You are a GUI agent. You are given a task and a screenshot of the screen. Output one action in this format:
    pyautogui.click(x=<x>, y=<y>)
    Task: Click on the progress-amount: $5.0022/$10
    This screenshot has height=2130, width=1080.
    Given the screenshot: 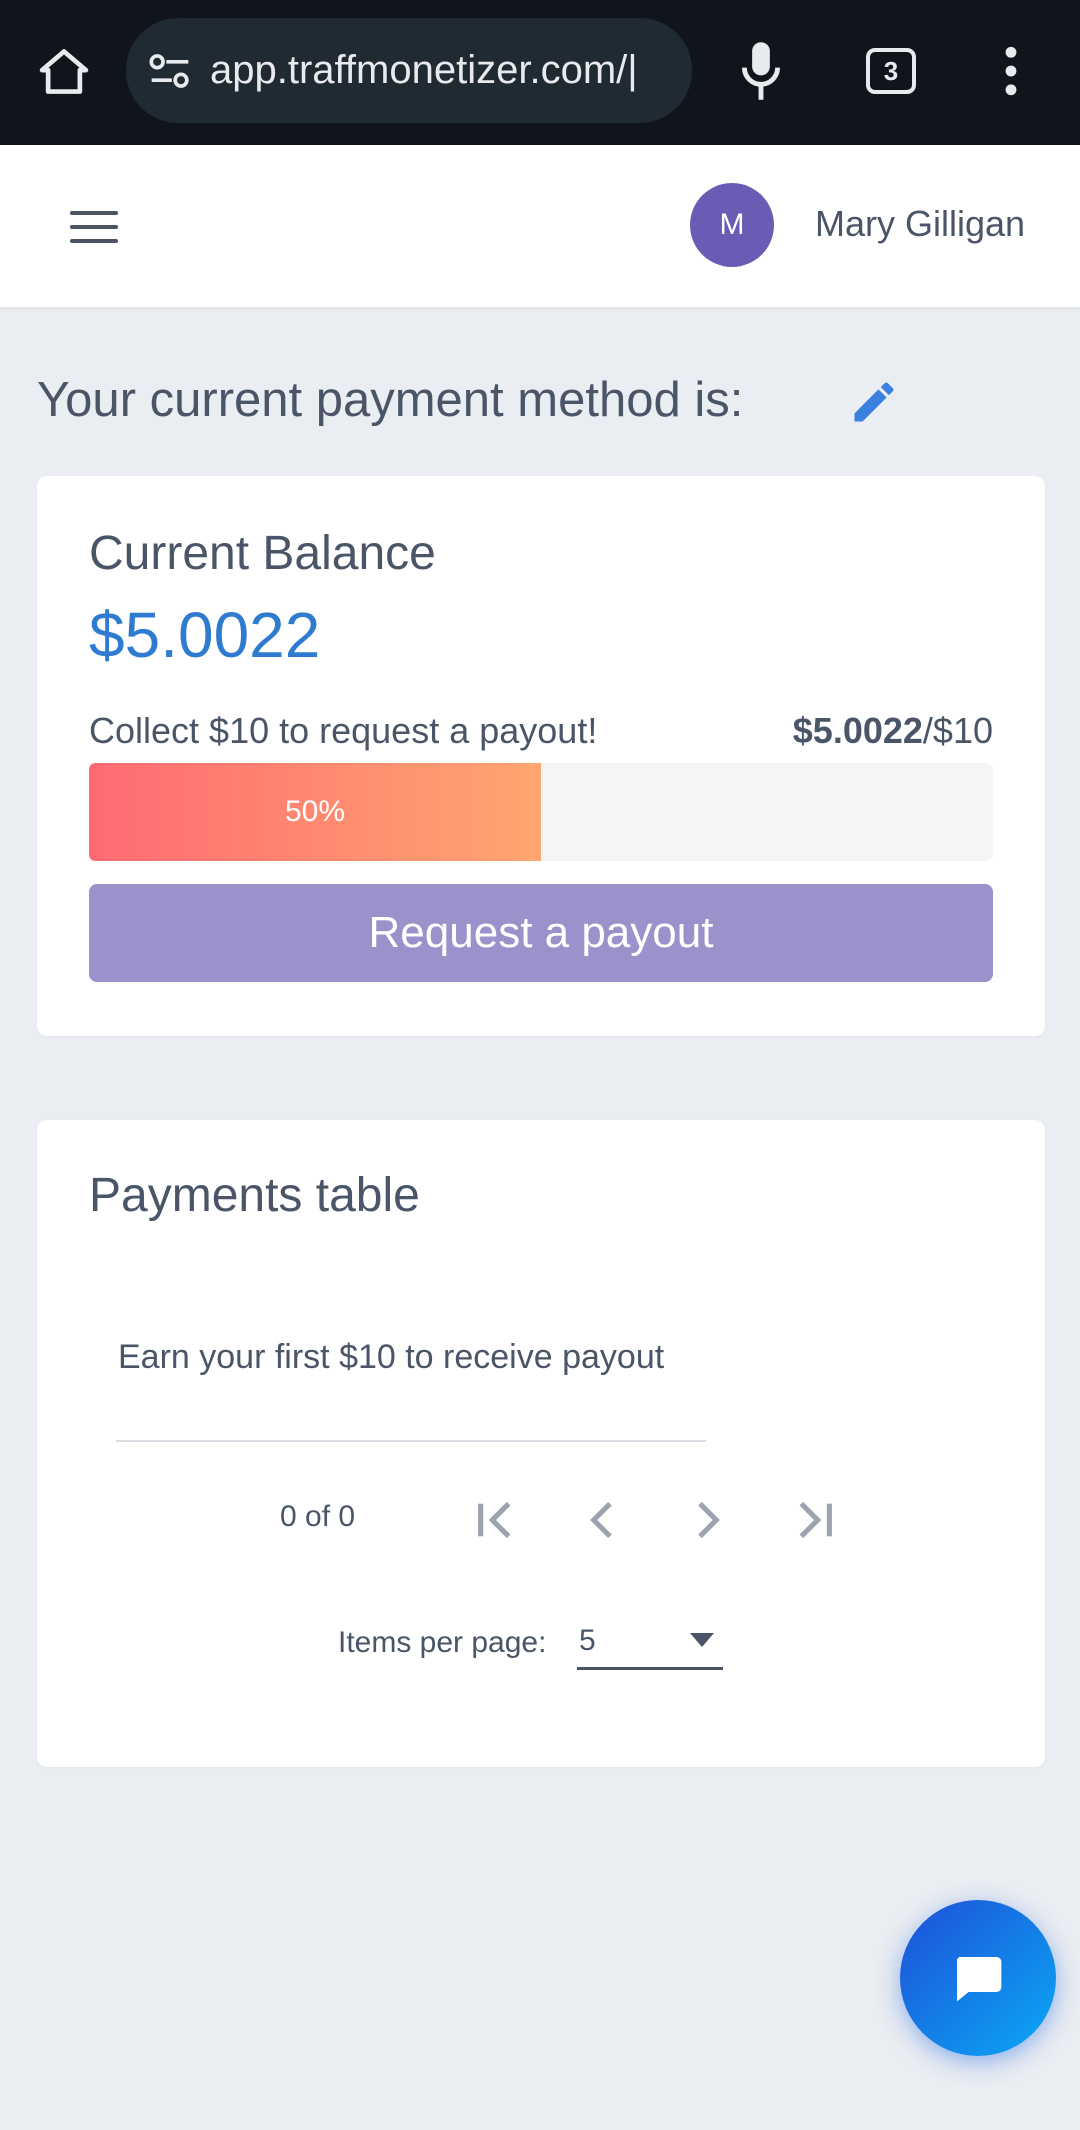 What is the action you would take?
    pyautogui.click(x=893, y=731)
    